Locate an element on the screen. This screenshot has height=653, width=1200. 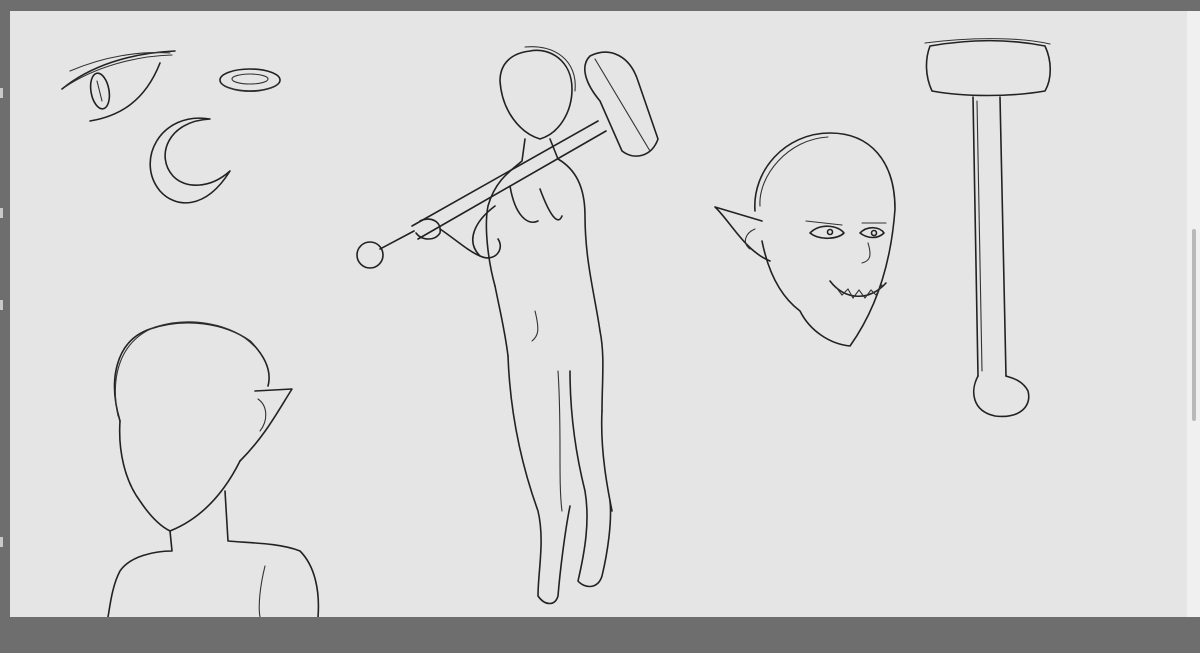
crescent-sketch is located at coordinates (190, 160).